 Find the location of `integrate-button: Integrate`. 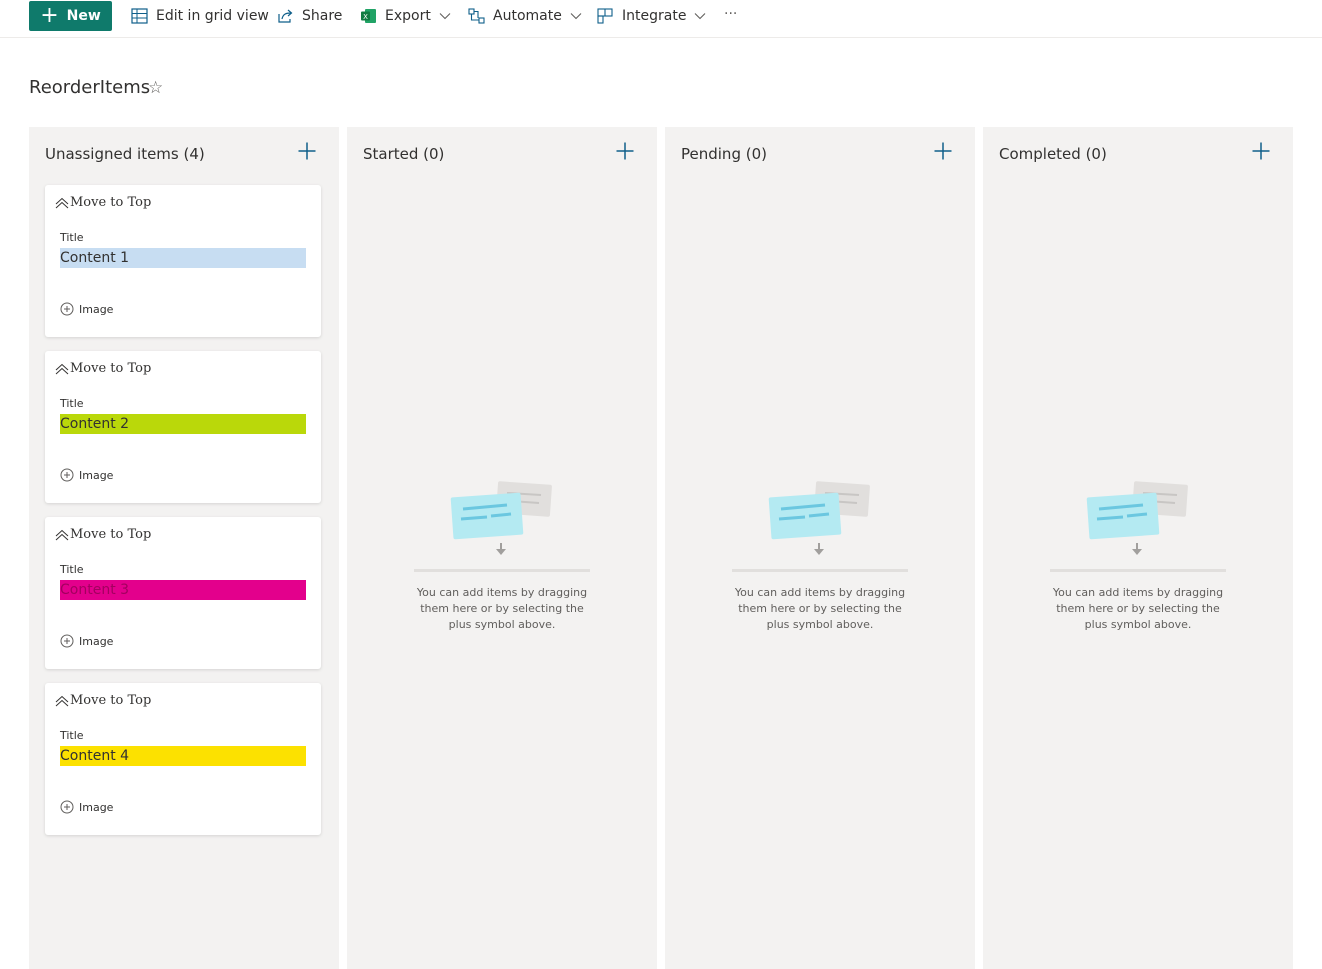

integrate-button: Integrate is located at coordinates (651, 16).